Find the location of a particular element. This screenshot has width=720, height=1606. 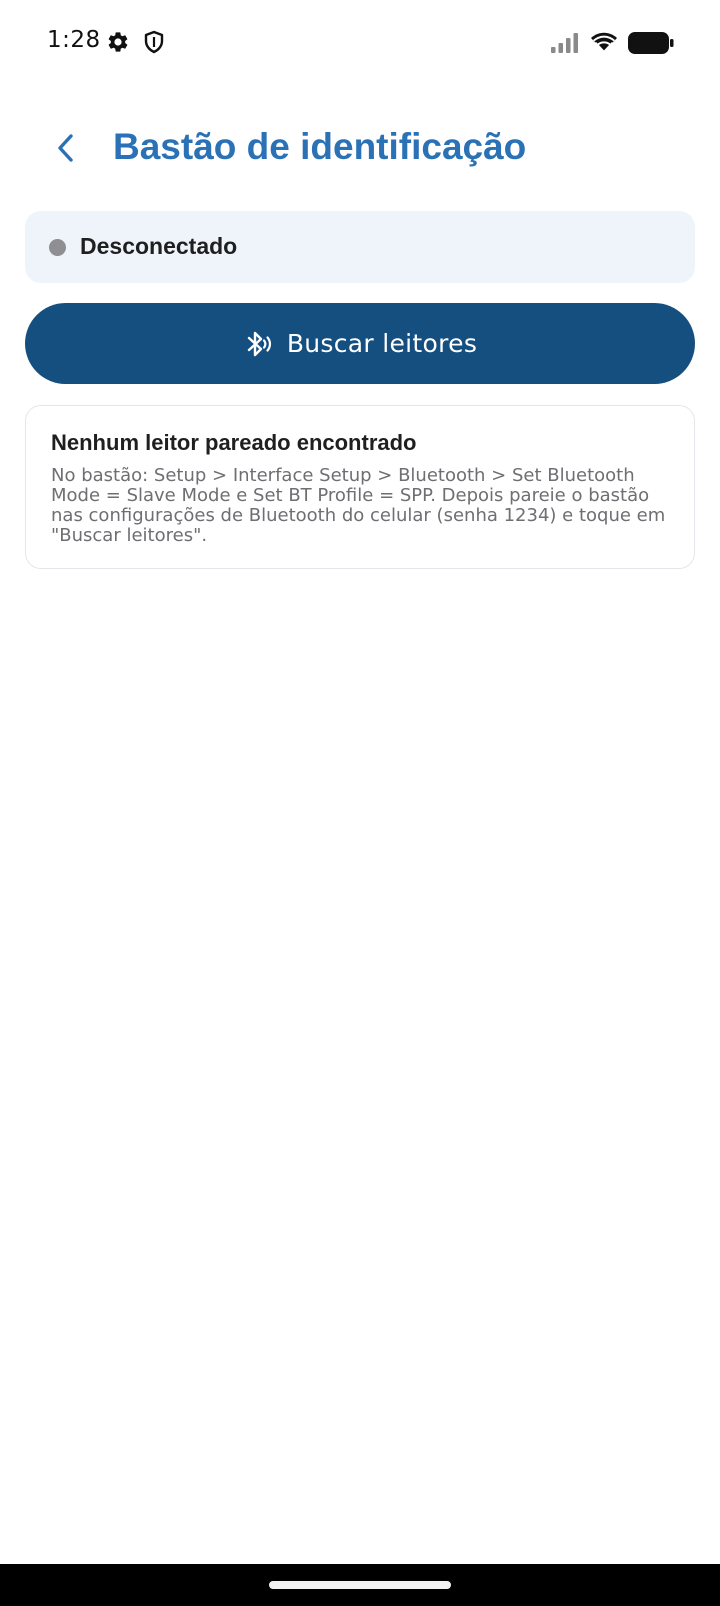

chevron-left-icon is located at coordinates (66, 150).